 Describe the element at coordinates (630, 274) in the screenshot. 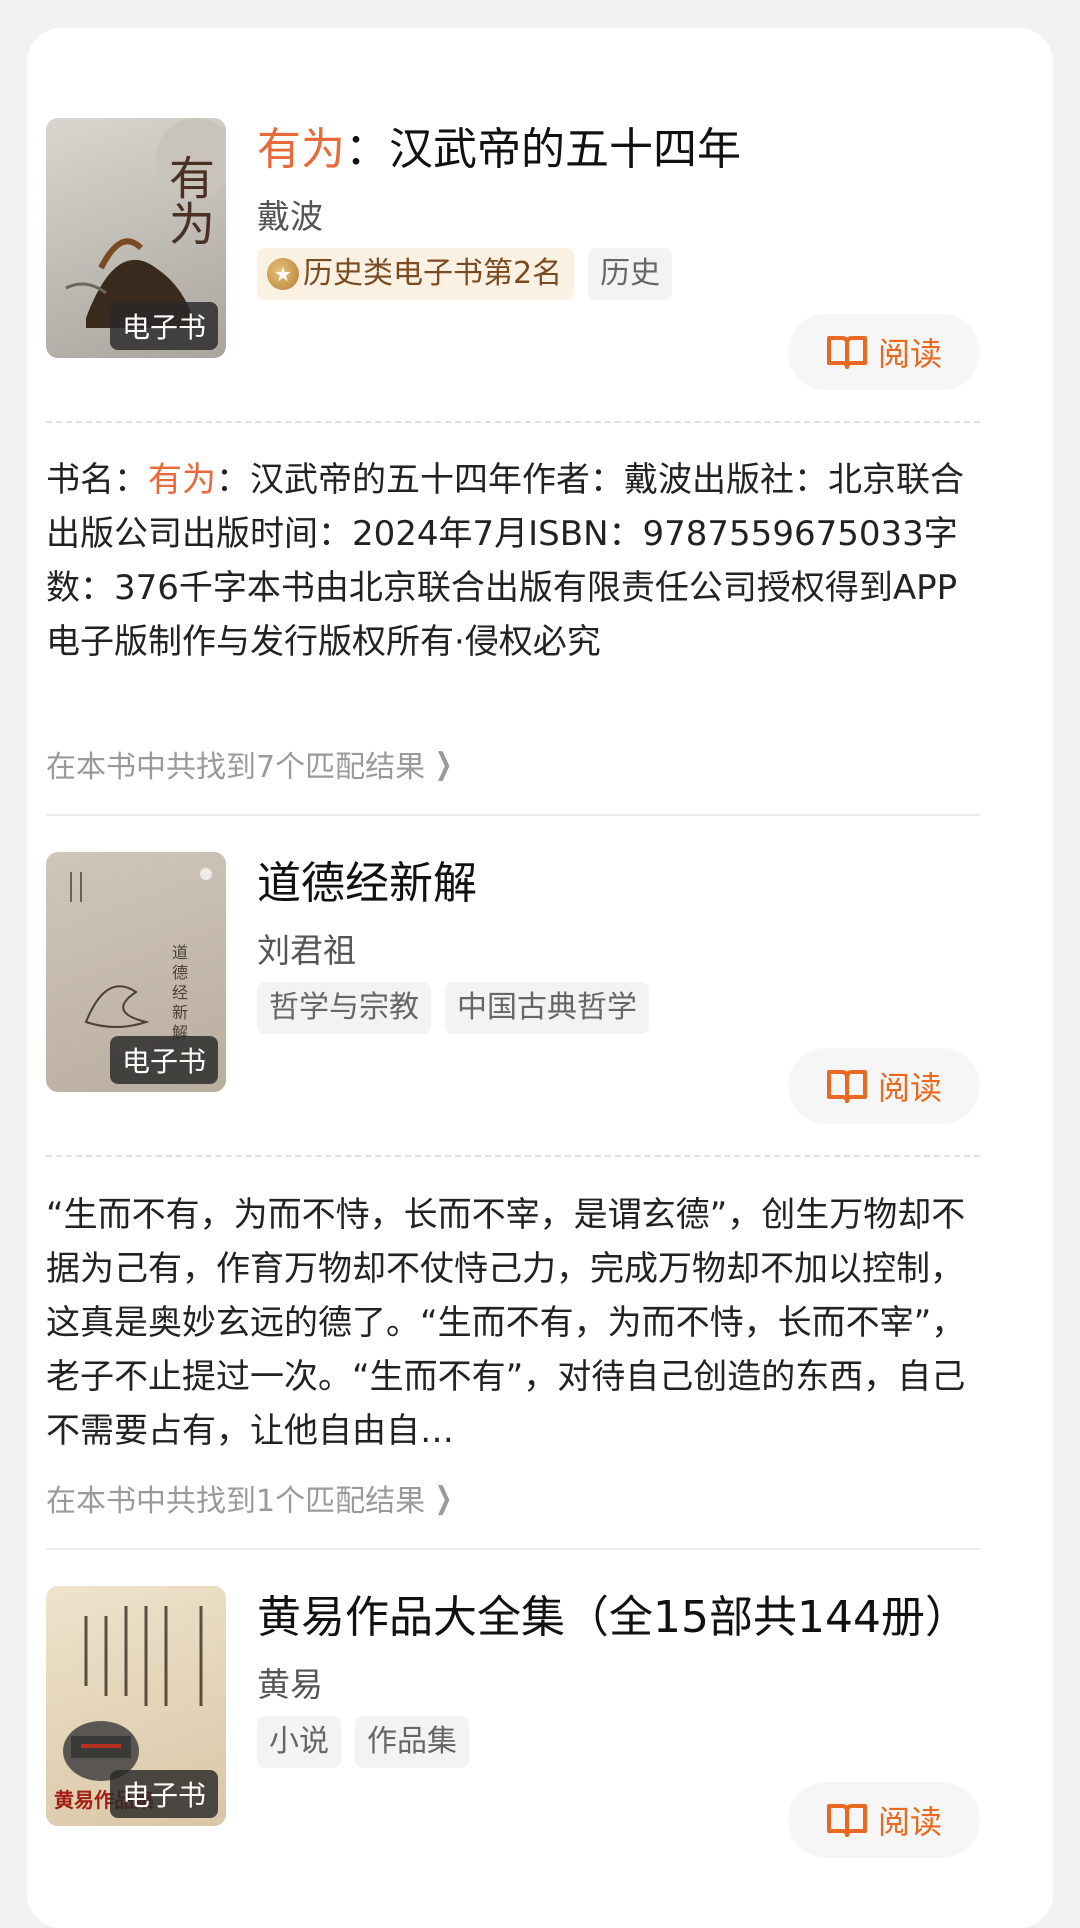

I see `category-tag: 历史` at that location.